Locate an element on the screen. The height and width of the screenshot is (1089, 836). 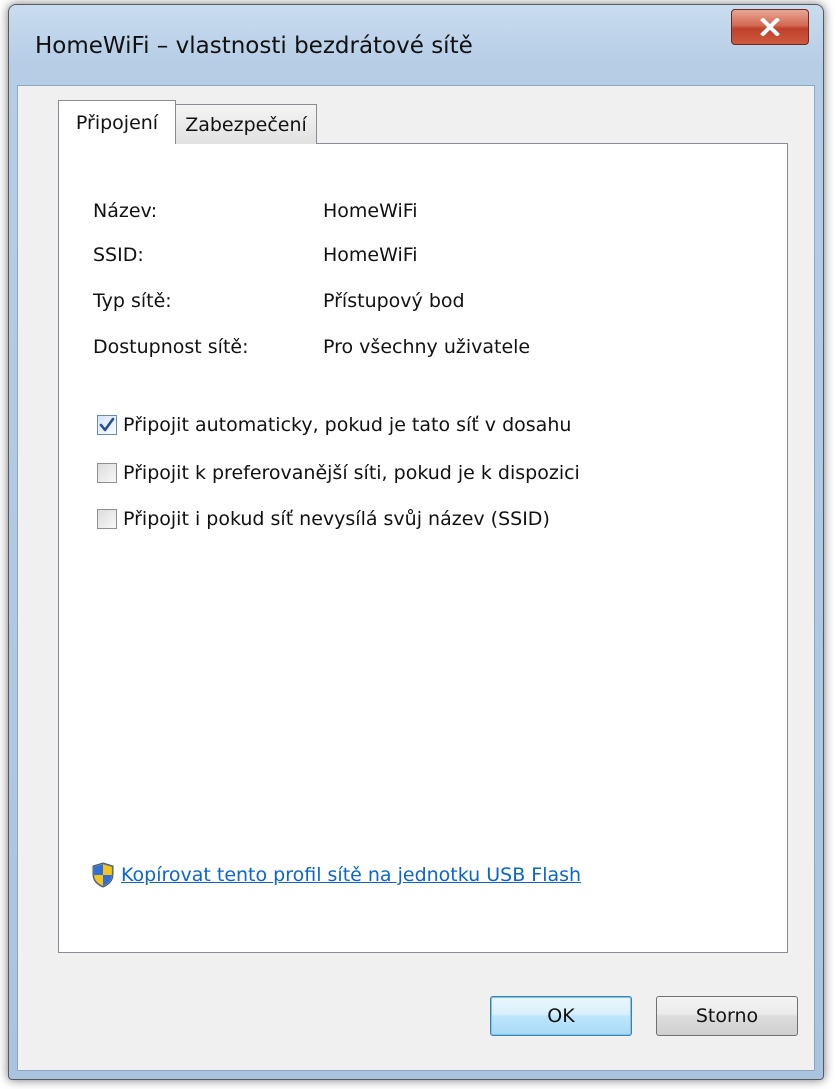
ok-button: OK is located at coordinates (561, 1016).